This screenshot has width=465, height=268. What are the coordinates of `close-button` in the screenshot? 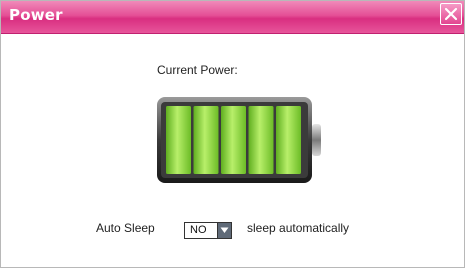 It's located at (451, 14).